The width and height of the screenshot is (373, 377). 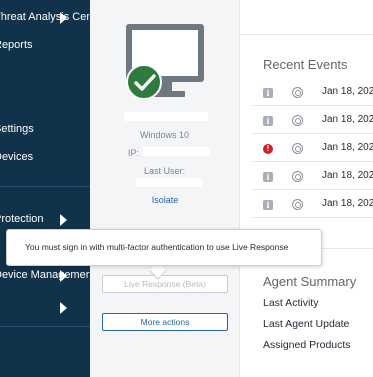 I want to click on redacted-ip, so click(x=176, y=151).